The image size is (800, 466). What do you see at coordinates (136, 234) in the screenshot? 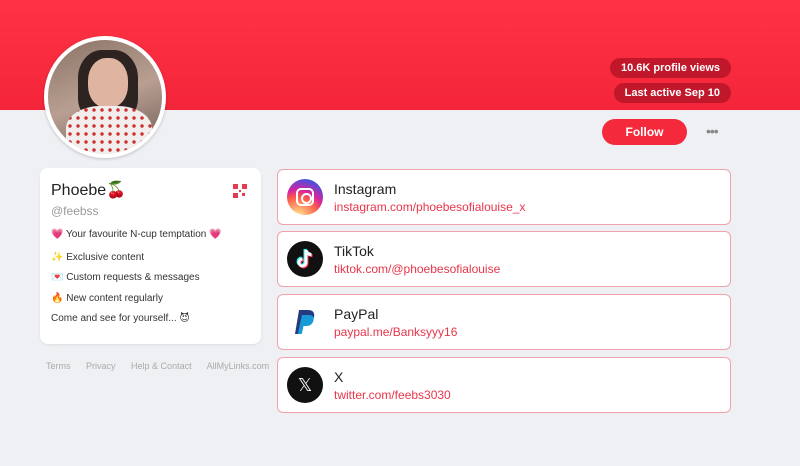
I see `bio-line: 💗 Your favourite N-cup temptation 💗` at bounding box center [136, 234].